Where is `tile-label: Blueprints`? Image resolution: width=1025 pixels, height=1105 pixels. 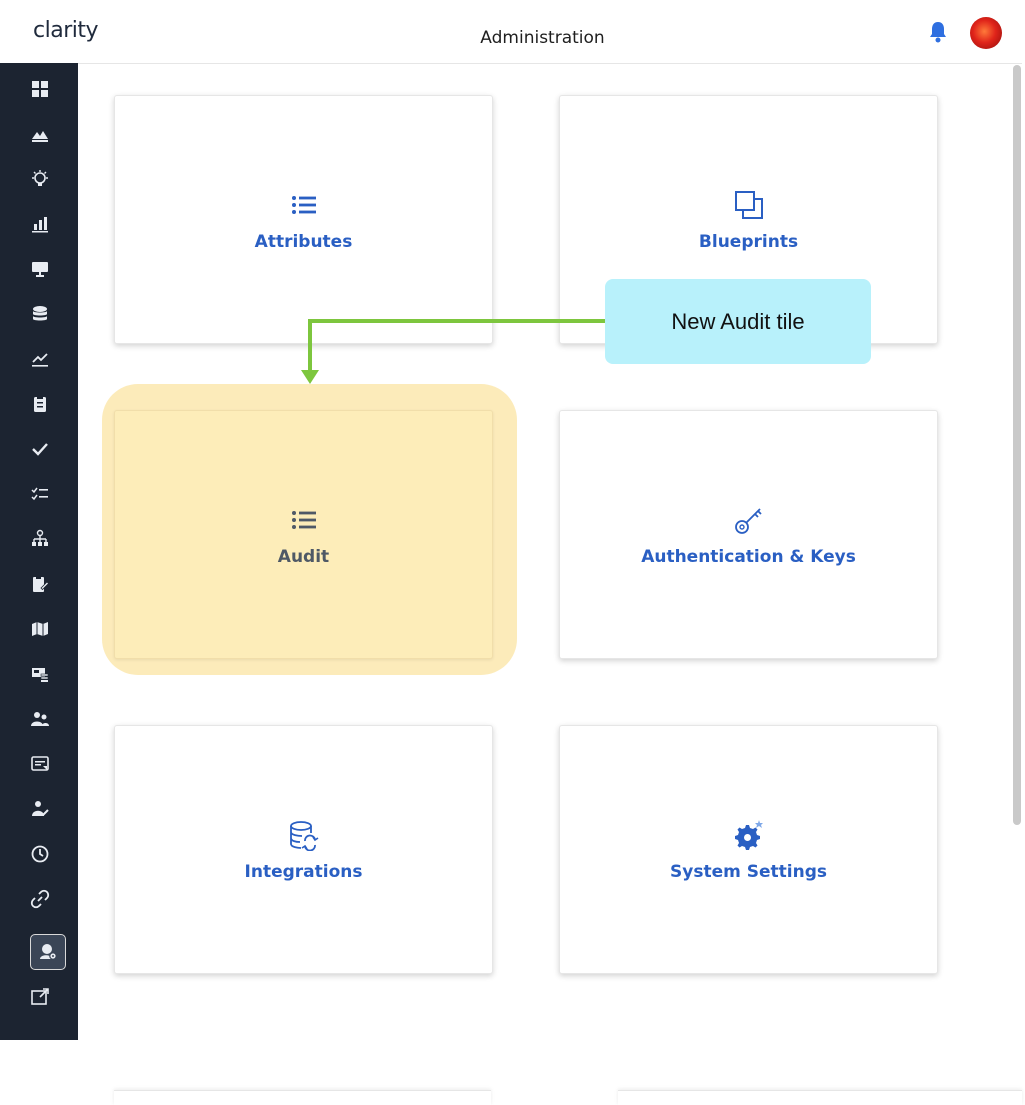 tile-label: Blueprints is located at coordinates (748, 241).